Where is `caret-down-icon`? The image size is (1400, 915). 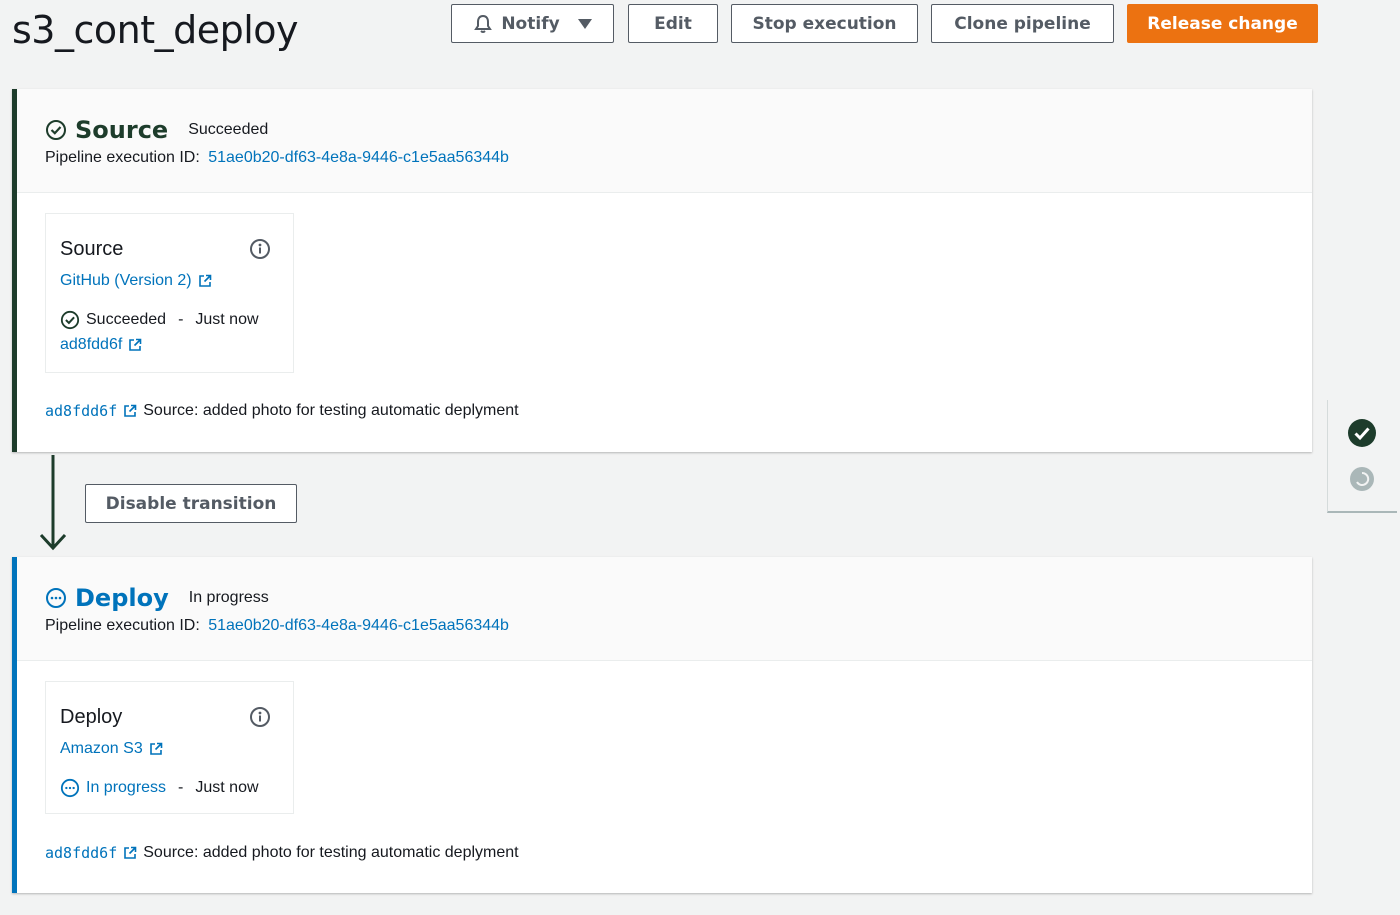 caret-down-icon is located at coordinates (584, 23).